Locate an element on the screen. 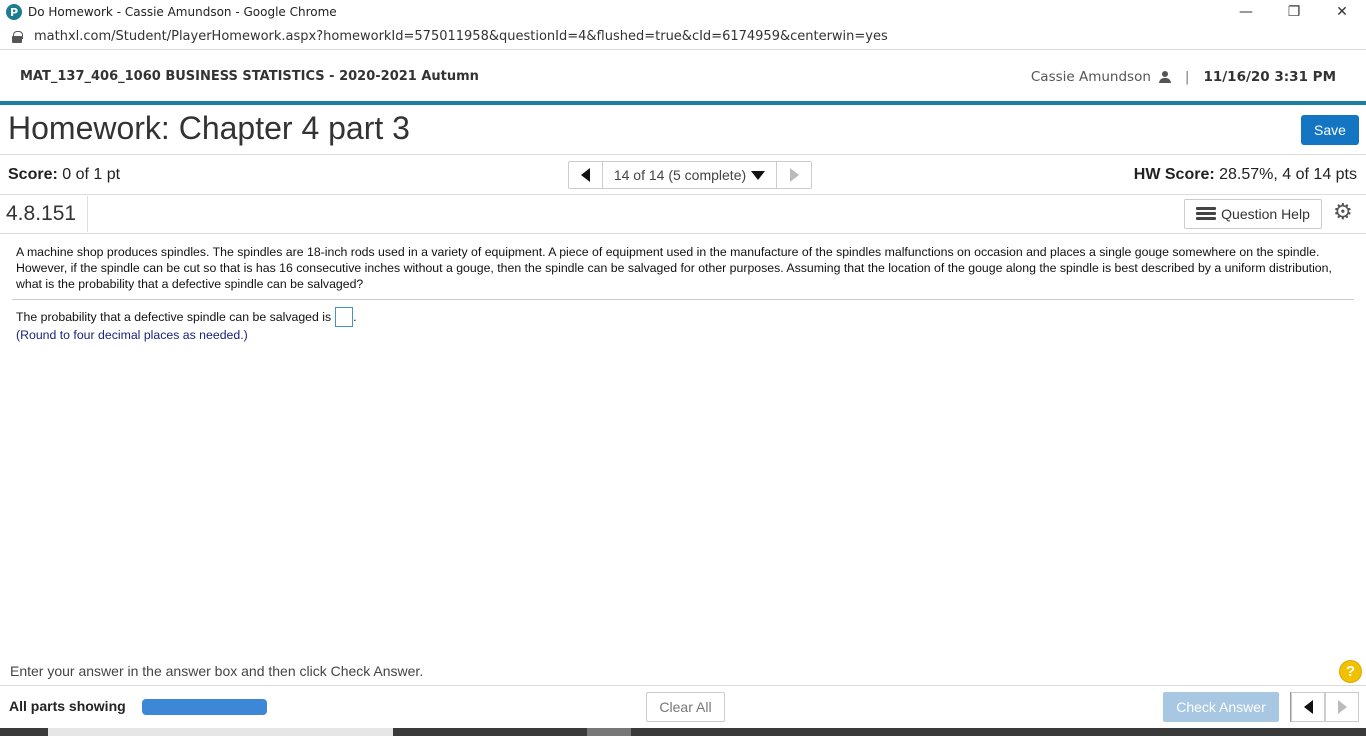 This screenshot has width=1366, height=736. os-taskbar is located at coordinates (683, 732).